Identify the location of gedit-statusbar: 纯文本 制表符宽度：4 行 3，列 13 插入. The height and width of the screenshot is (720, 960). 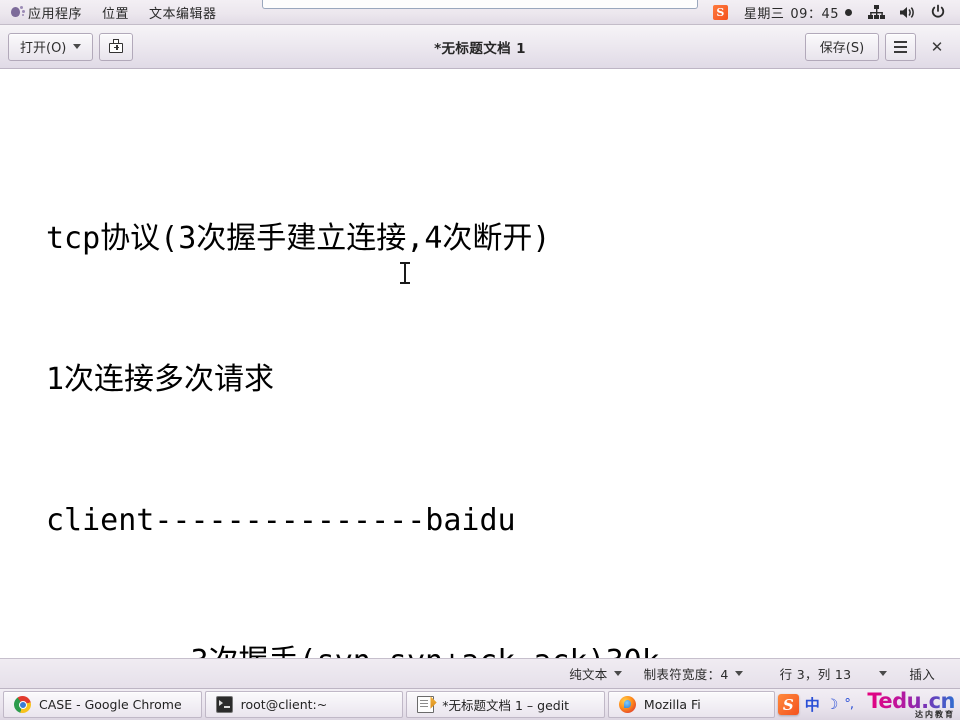
(480, 673).